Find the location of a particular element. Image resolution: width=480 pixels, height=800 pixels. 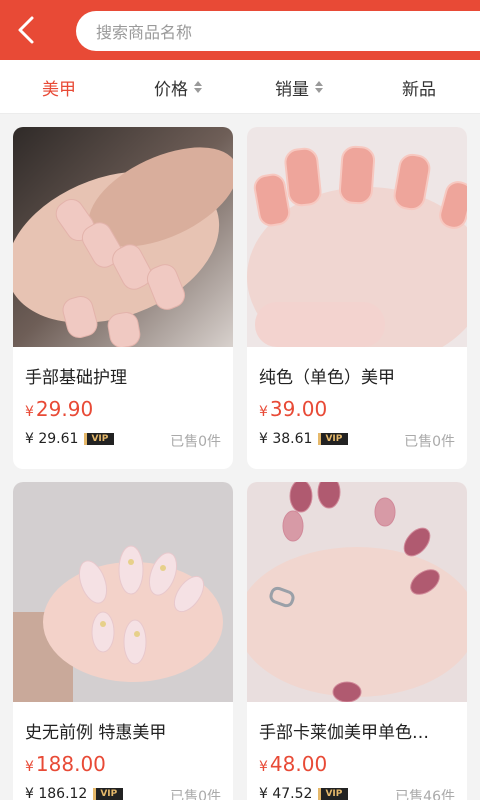

price-value: 29.90 is located at coordinates (64, 409).